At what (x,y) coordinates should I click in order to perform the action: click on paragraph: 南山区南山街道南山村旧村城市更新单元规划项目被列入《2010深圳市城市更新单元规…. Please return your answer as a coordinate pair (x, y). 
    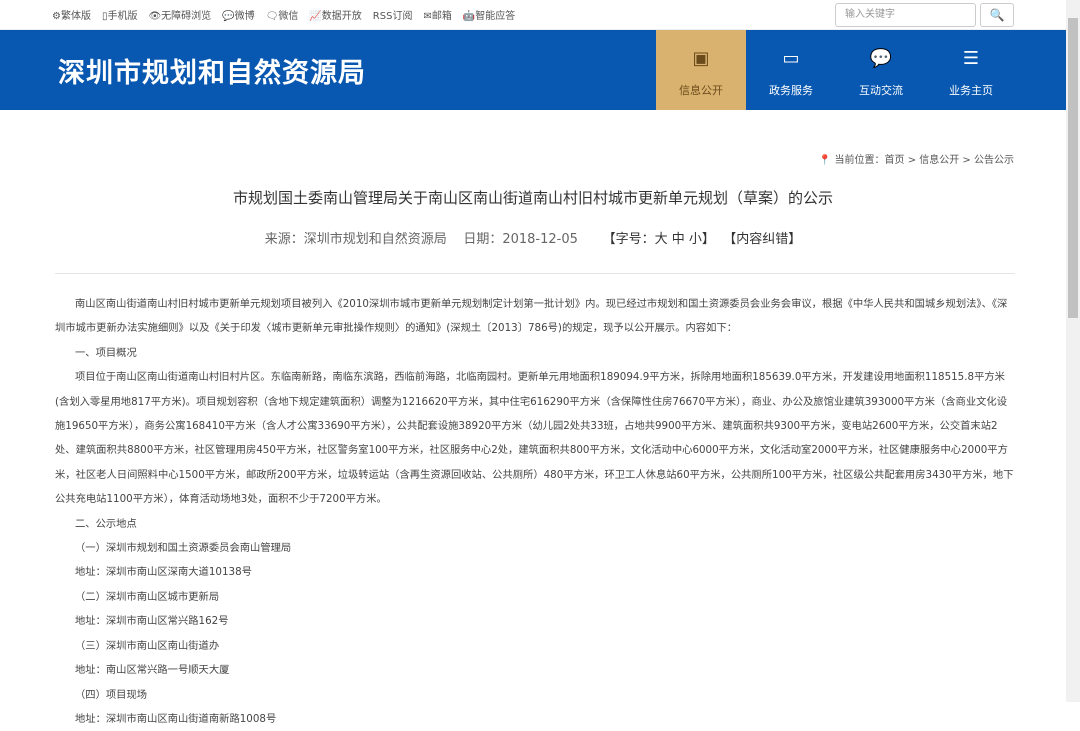
    Looking at the image, I should click on (531, 316).